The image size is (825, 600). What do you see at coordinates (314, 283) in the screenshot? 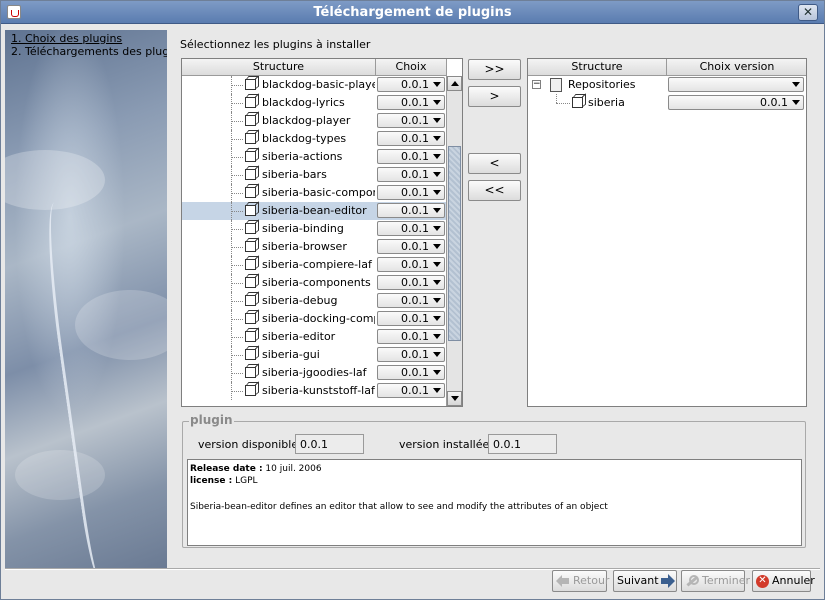
I see `plugin-row: siberia-components 0.0.1` at bounding box center [314, 283].